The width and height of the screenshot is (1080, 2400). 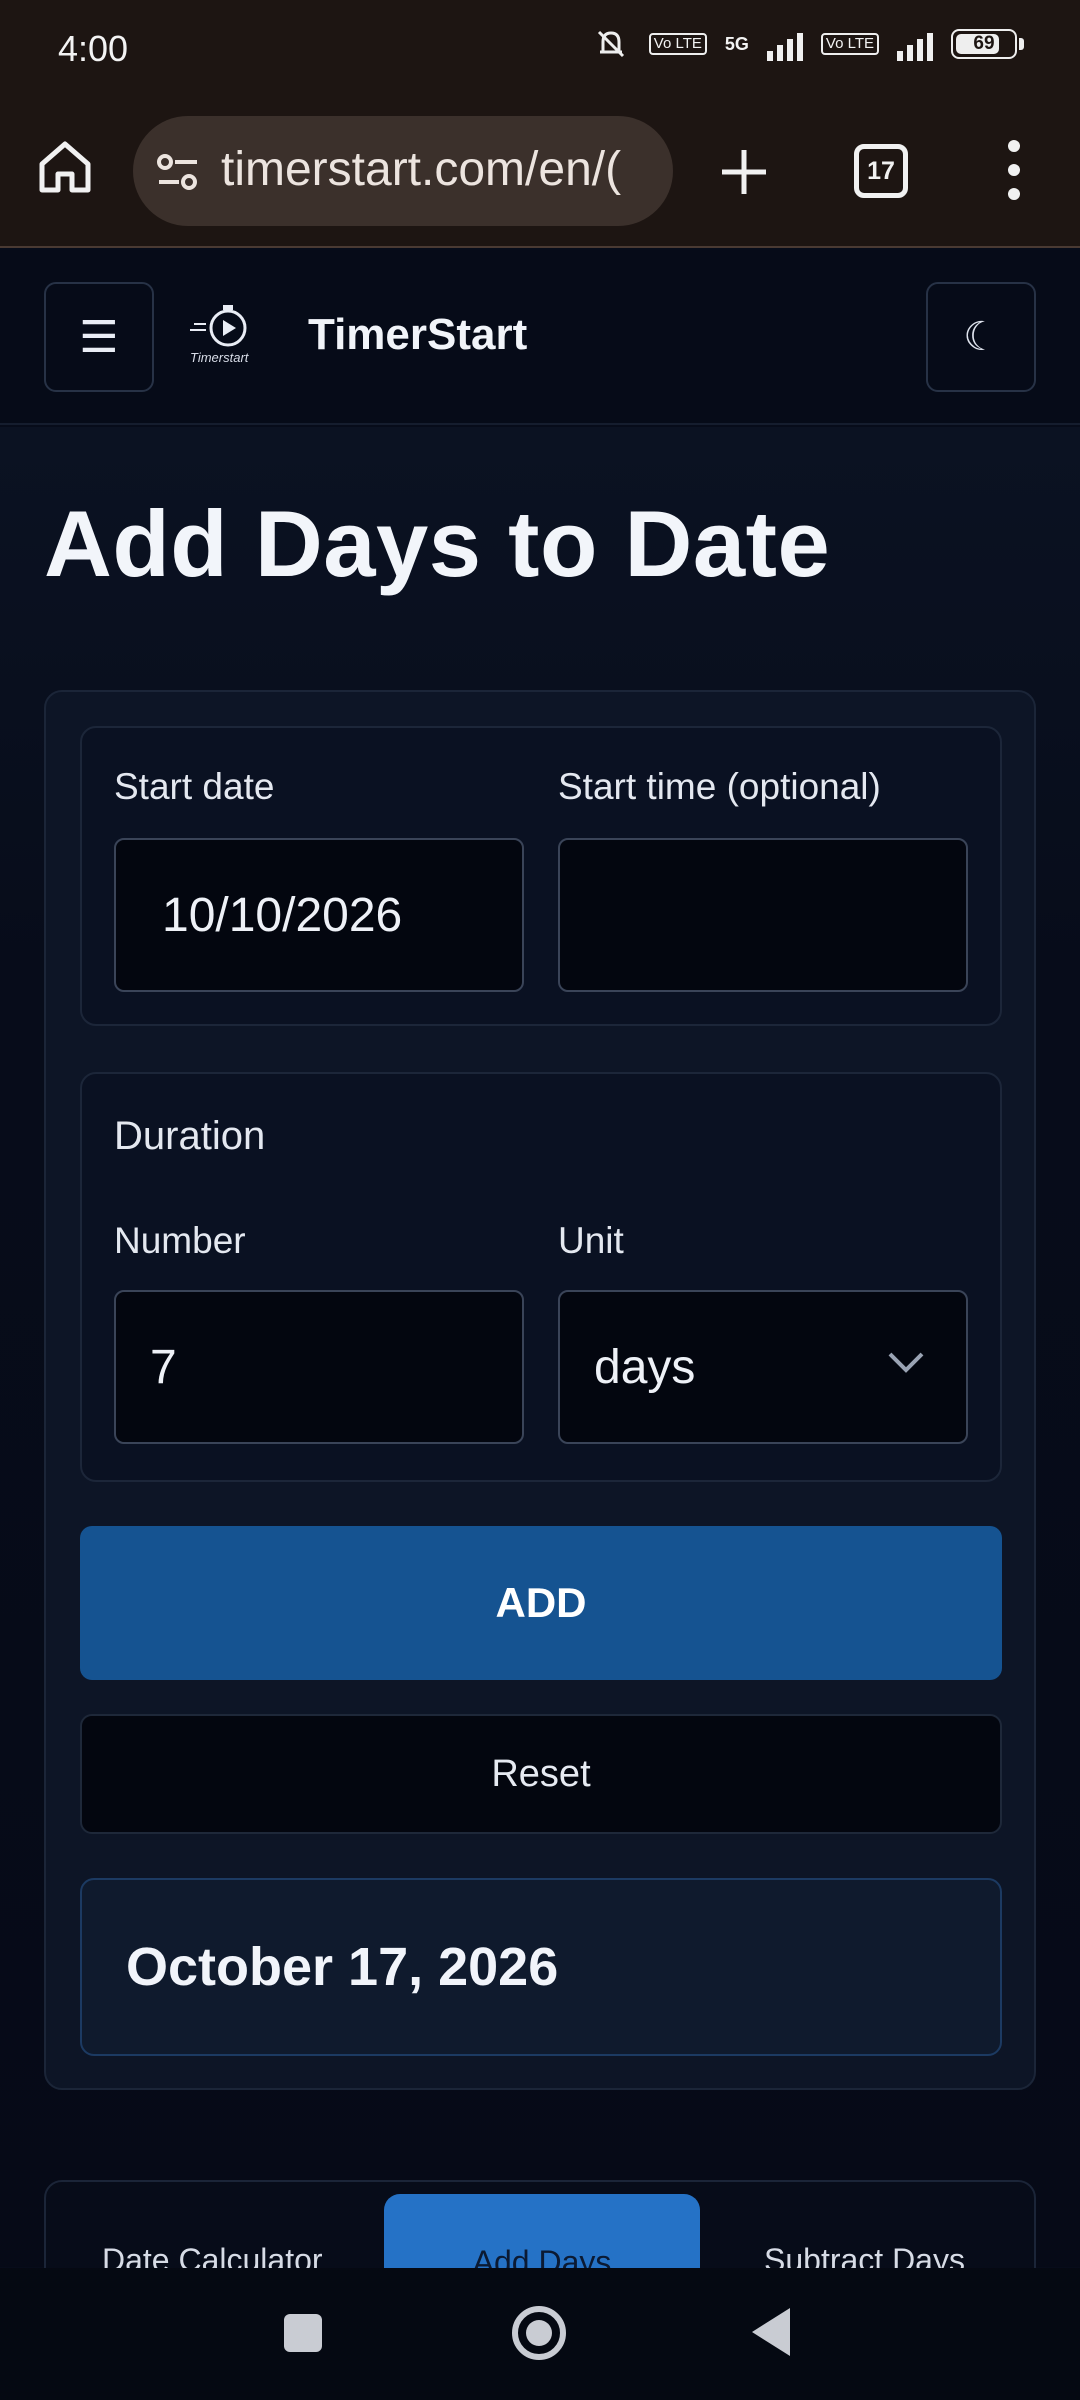 What do you see at coordinates (178, 172) in the screenshot?
I see `site-info-icon` at bounding box center [178, 172].